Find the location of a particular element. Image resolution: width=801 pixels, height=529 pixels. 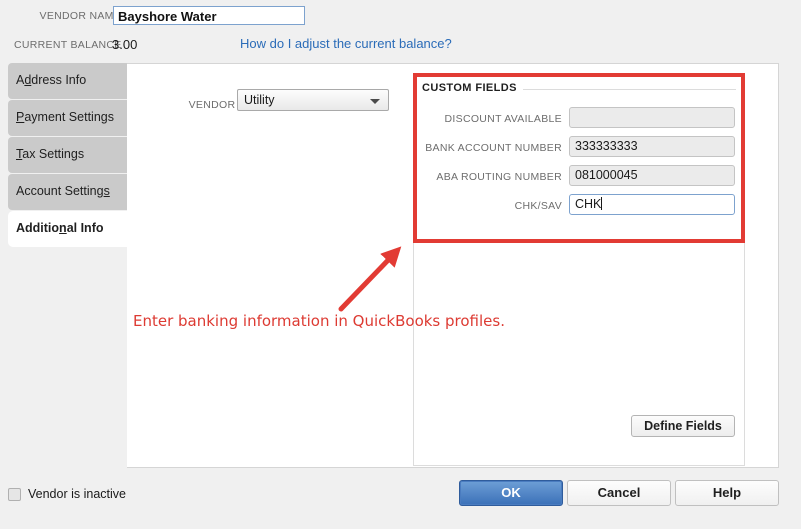

tab-account-settings: Account Settings is located at coordinates (68, 192).